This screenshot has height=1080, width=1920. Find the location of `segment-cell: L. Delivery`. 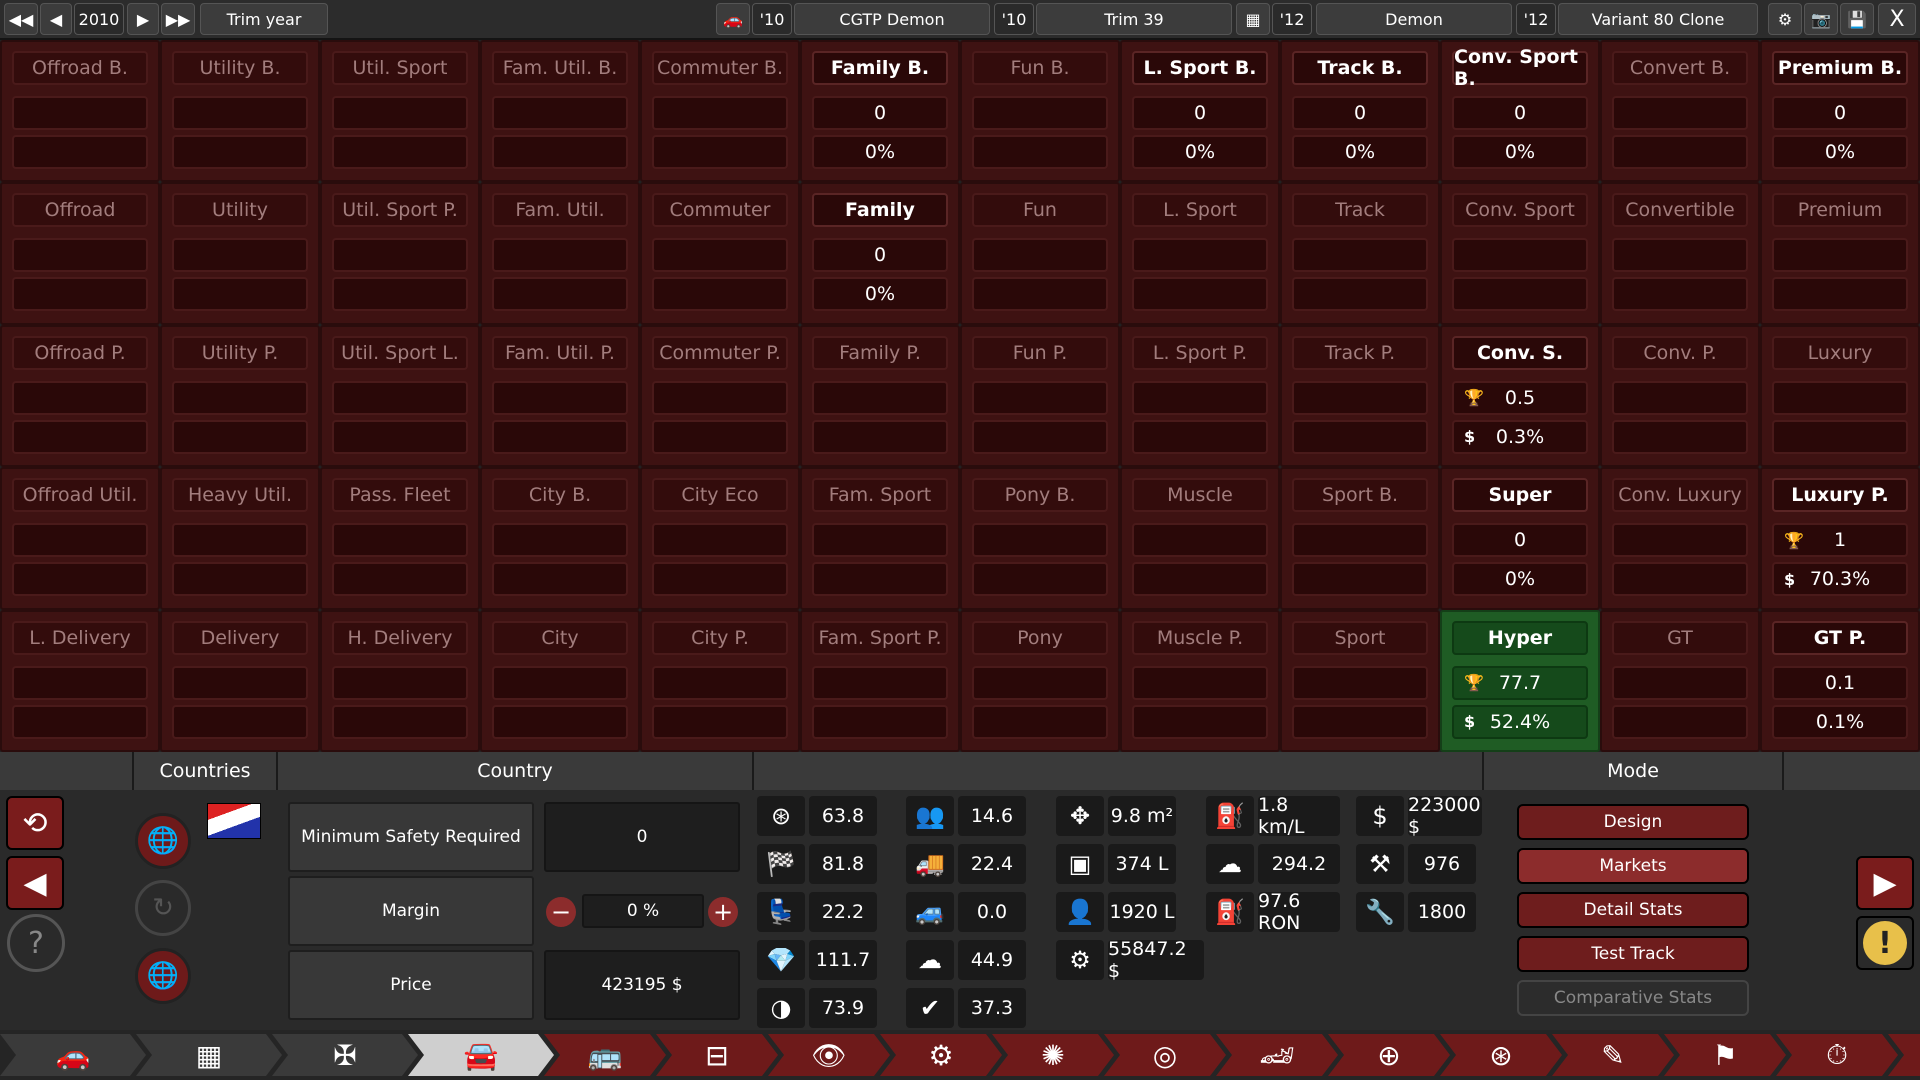

segment-cell: L. Delivery is located at coordinates (80, 680).